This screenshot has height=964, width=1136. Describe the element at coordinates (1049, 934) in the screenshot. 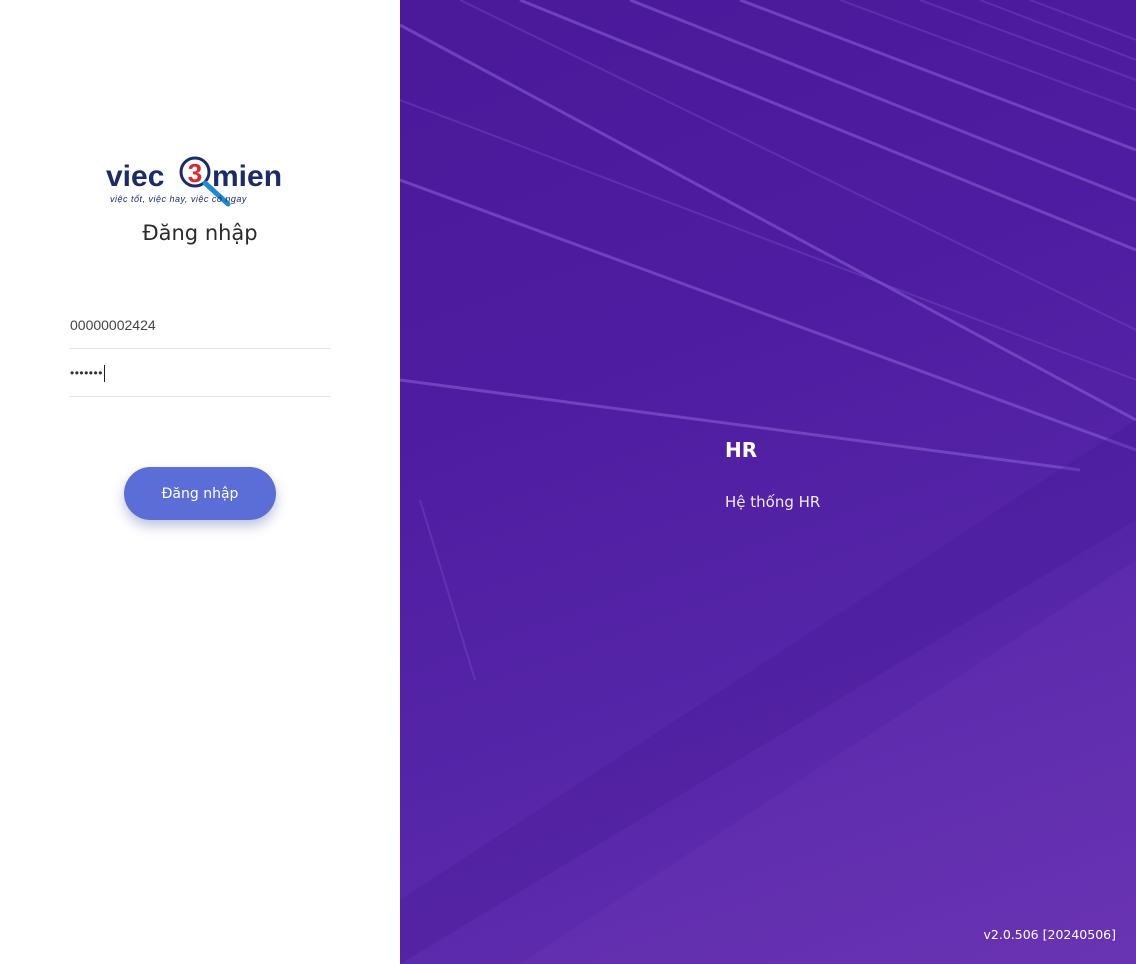

I see `version-label: v2.0.506 [20240506]` at that location.